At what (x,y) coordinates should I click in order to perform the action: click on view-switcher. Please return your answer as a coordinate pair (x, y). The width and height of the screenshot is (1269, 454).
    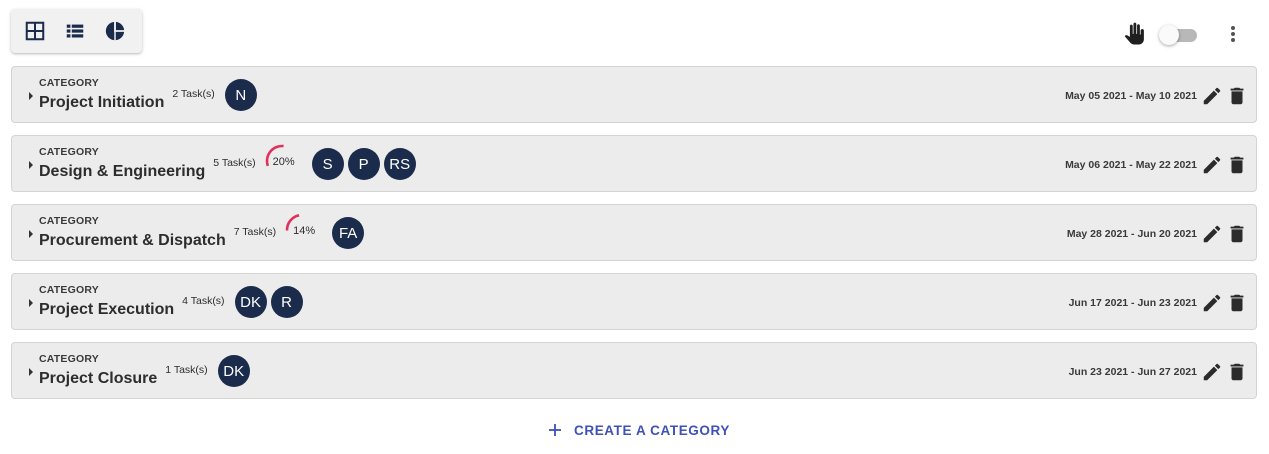
    Looking at the image, I should click on (76, 31).